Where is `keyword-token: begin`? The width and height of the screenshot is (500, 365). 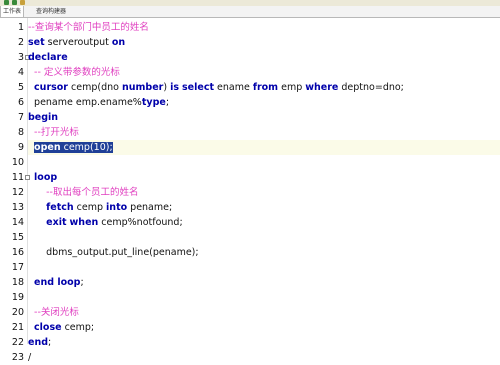
keyword-token: begin is located at coordinates (43, 117).